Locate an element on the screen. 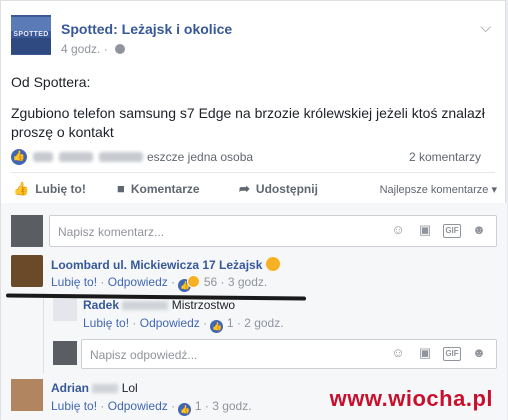 Image resolution: width=508 pixels, height=420 pixels. commenter-name: Radek is located at coordinates (101, 305).